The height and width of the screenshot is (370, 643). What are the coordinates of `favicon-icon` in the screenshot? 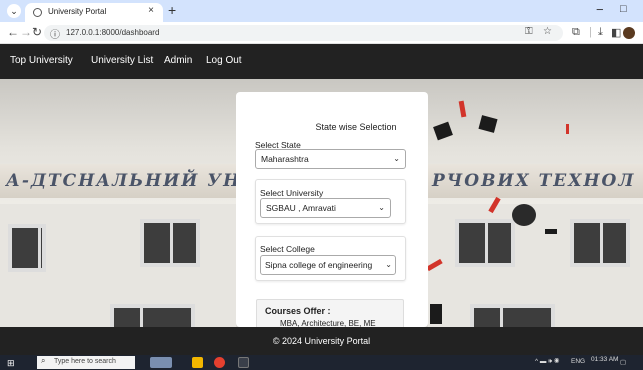 It's located at (37, 12).